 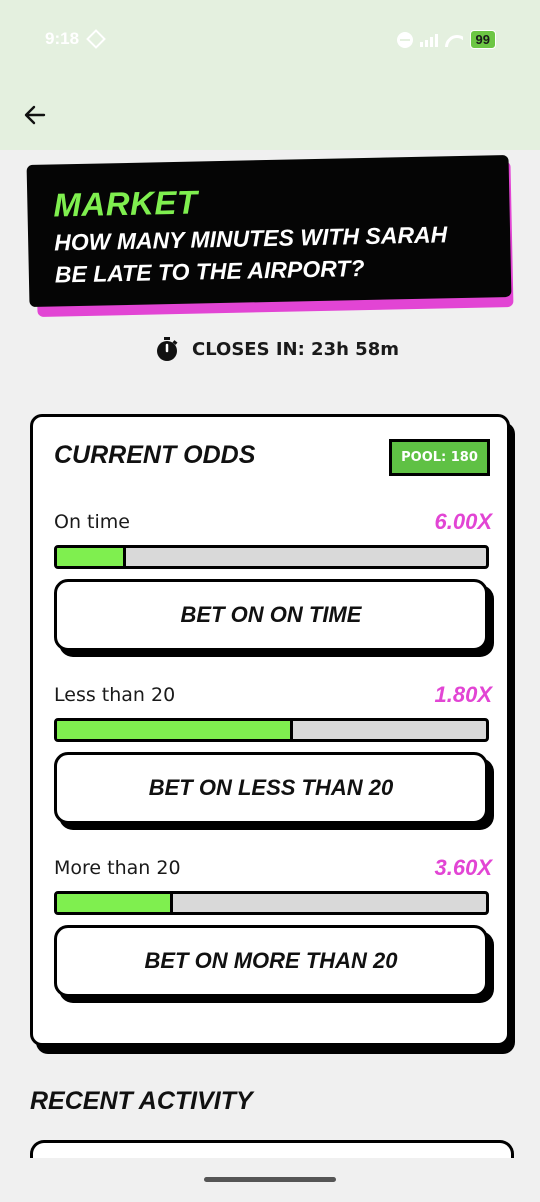 I want to click on arrow-left-icon, so click(x=35, y=115).